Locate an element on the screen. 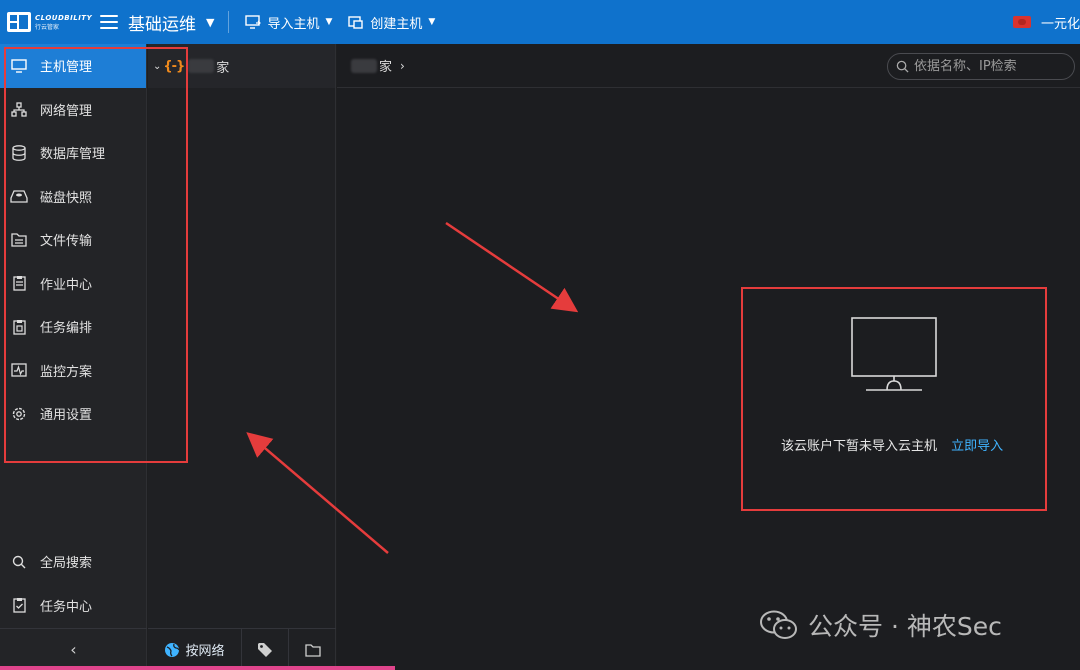 The height and width of the screenshot is (670, 1080). chevron-left-icon: ‹ is located at coordinates (73, 649).